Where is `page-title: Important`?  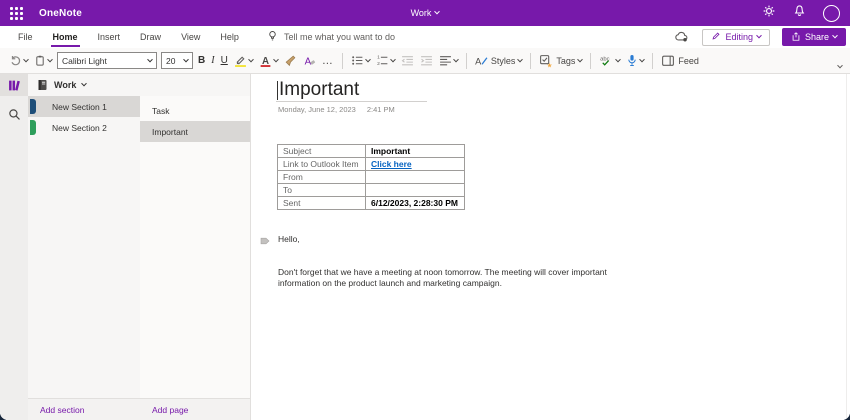
page-title: Important is located at coordinates (318, 90).